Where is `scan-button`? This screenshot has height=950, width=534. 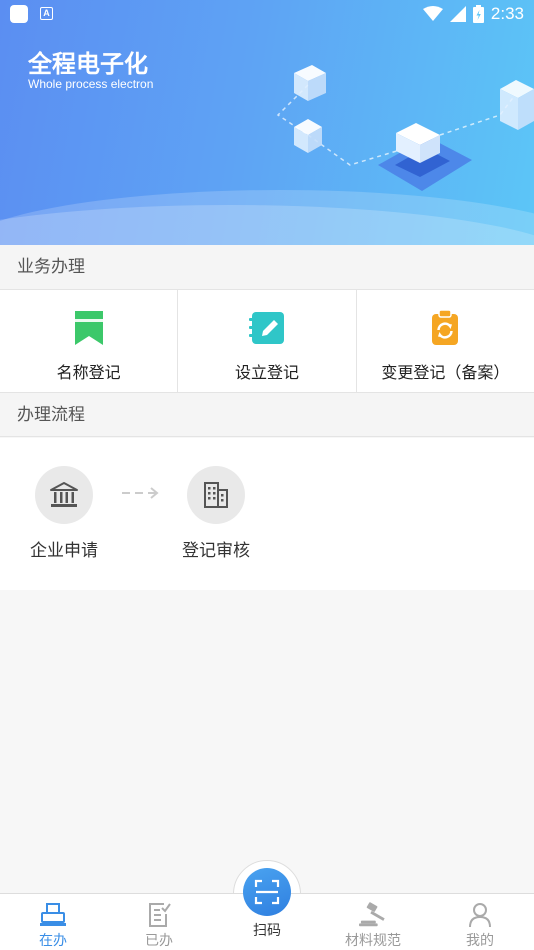 scan-button is located at coordinates (267, 892).